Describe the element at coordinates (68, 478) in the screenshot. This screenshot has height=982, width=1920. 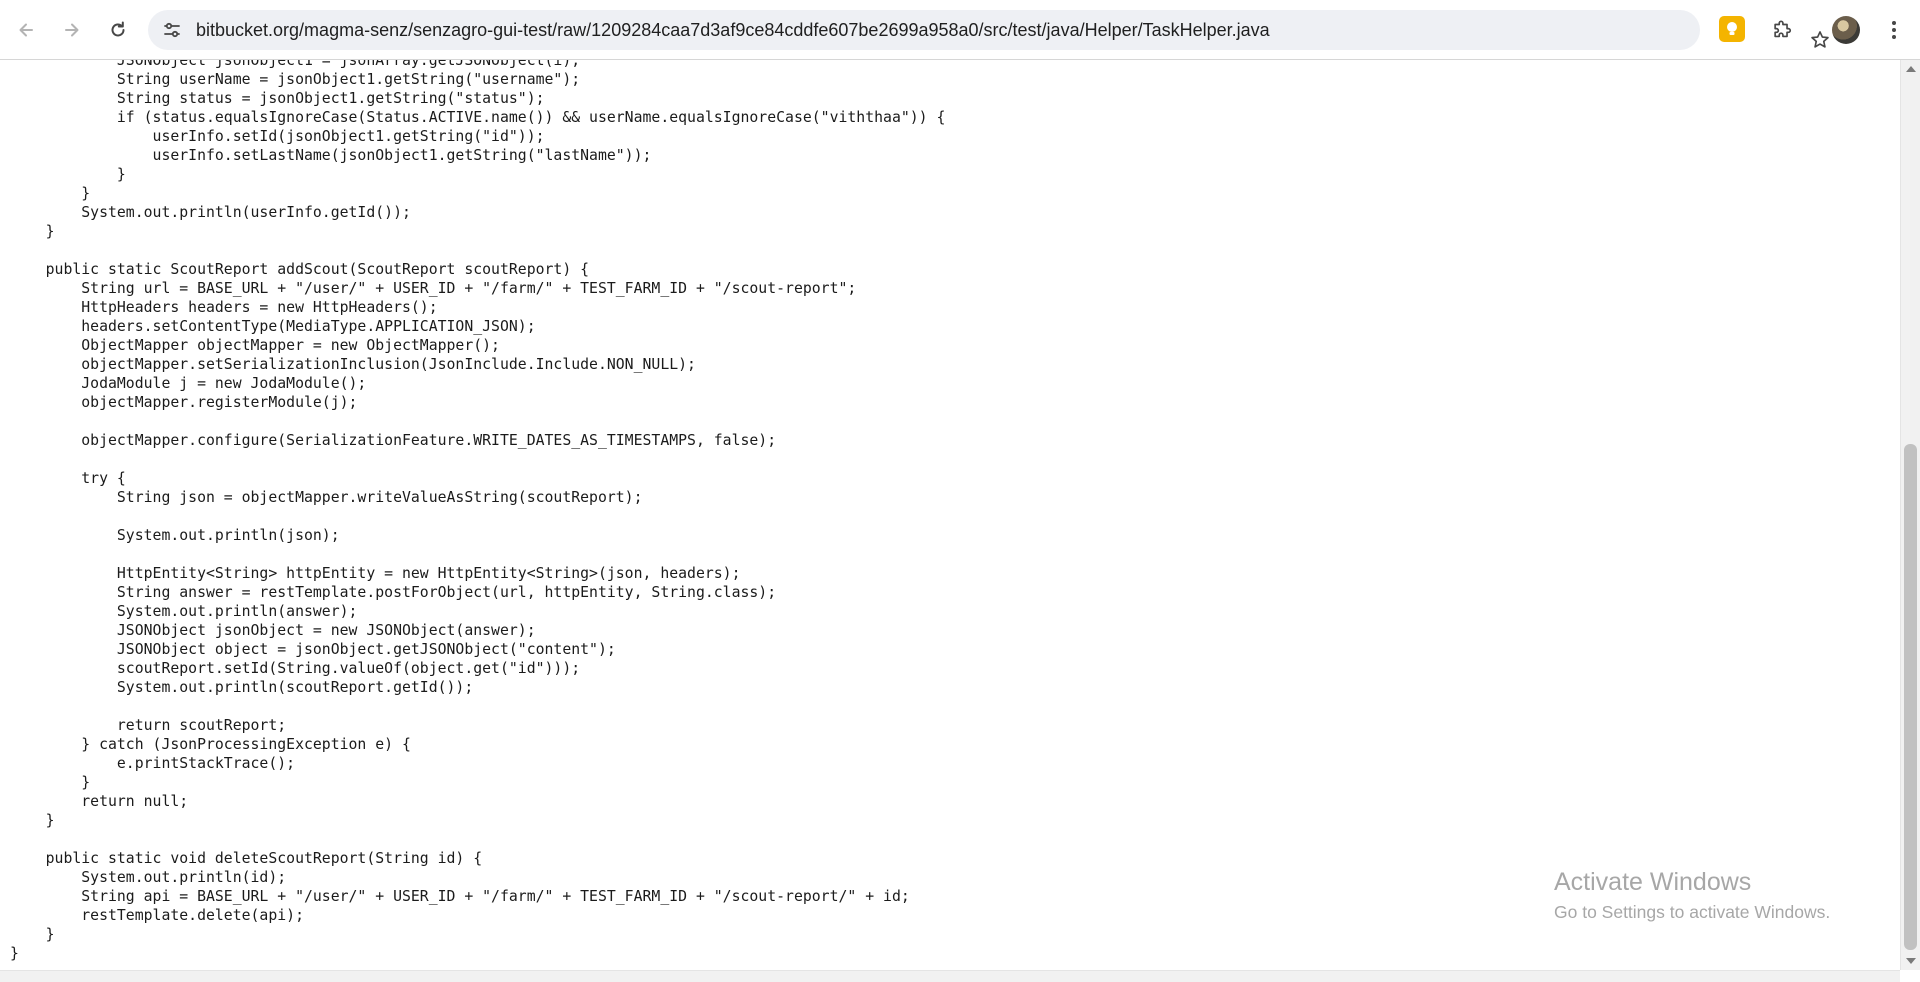
I see `code-line: try {` at that location.